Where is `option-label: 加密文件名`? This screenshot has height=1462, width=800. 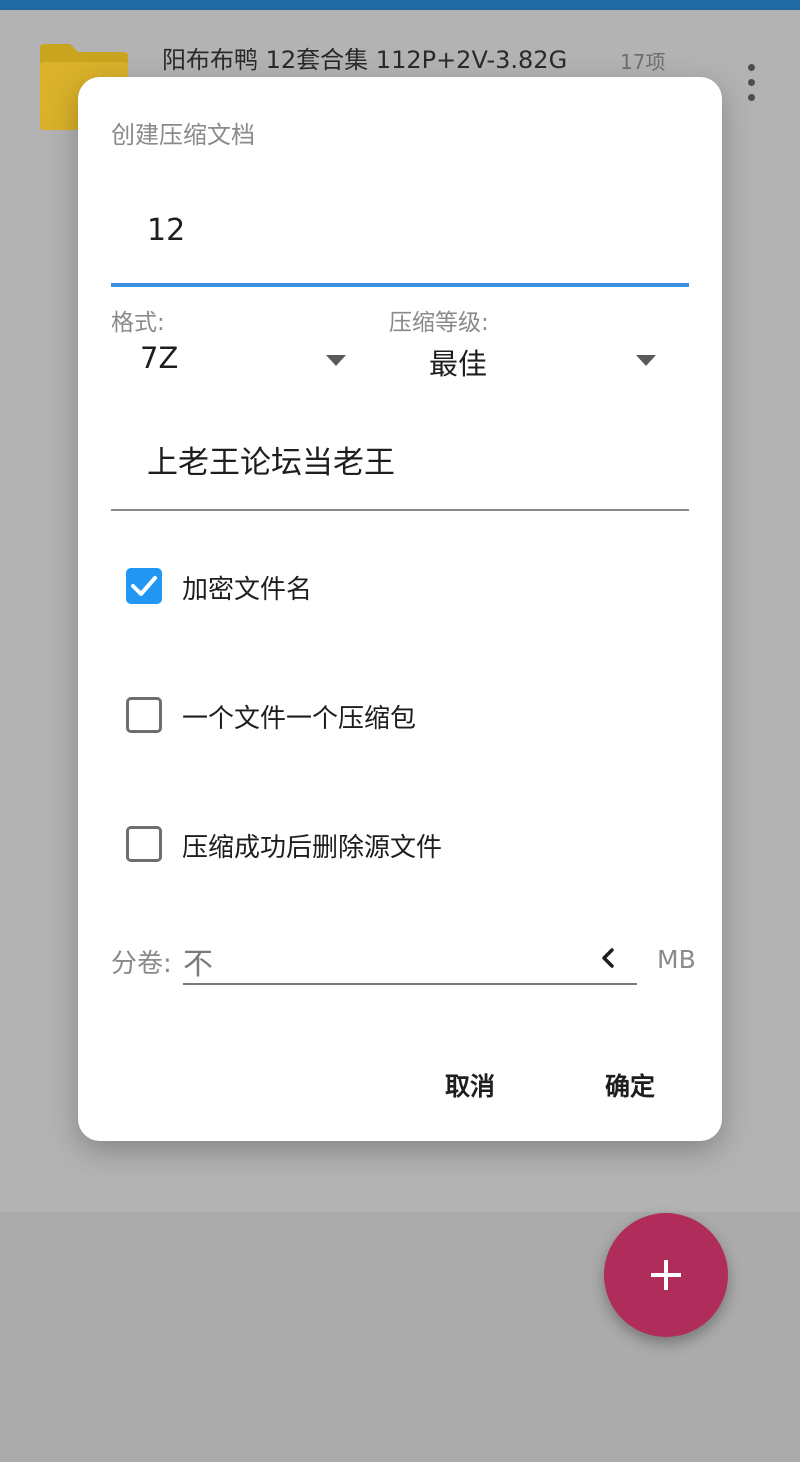 option-label: 加密文件名 is located at coordinates (247, 590).